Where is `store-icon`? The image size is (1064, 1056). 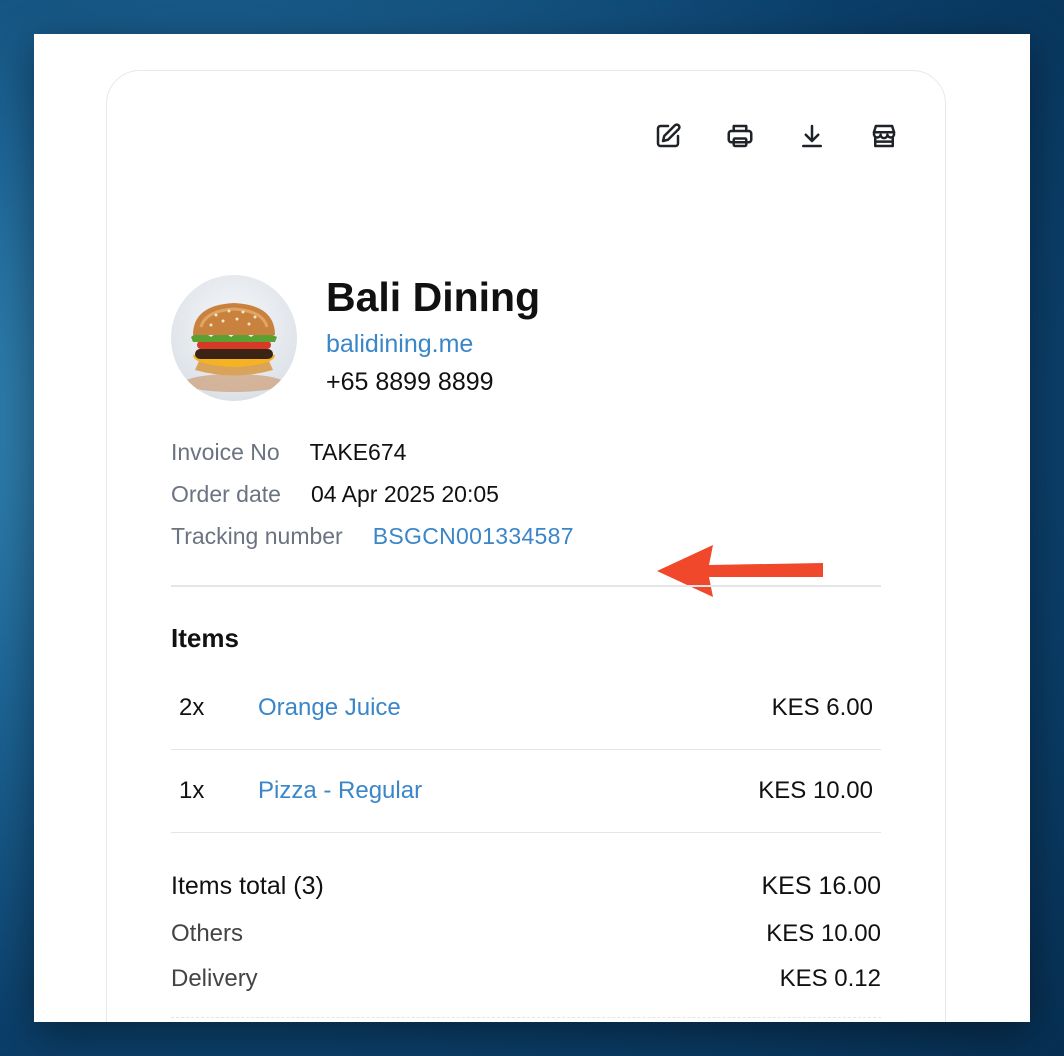
store-icon is located at coordinates (884, 136).